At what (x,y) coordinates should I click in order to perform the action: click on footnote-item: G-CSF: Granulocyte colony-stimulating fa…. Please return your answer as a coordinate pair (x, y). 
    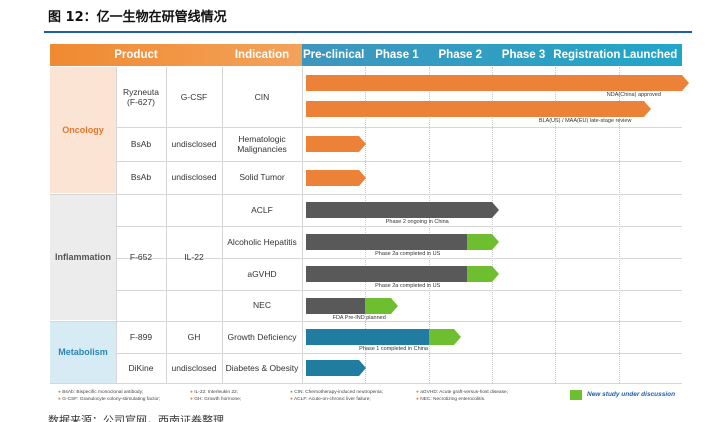
    Looking at the image, I should click on (111, 400).